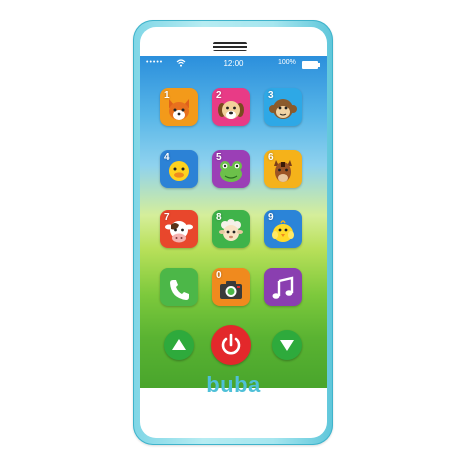 The width and height of the screenshot is (463, 463). I want to click on monkey-icon, so click(283, 109).